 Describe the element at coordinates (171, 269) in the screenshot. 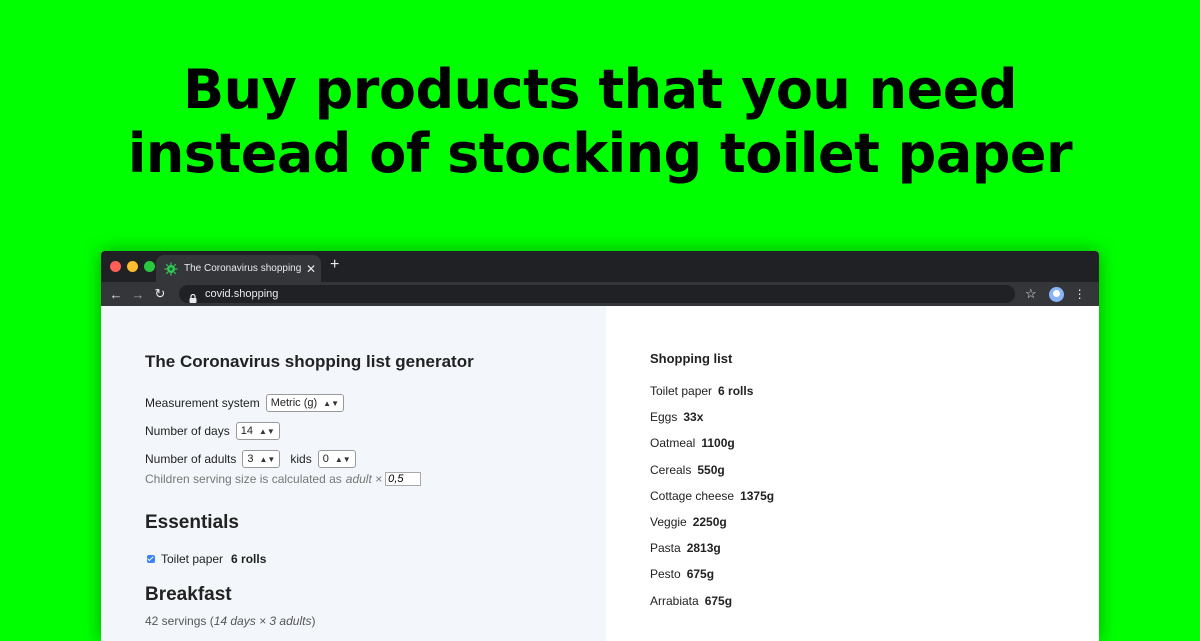

I see `virus-icon` at that location.